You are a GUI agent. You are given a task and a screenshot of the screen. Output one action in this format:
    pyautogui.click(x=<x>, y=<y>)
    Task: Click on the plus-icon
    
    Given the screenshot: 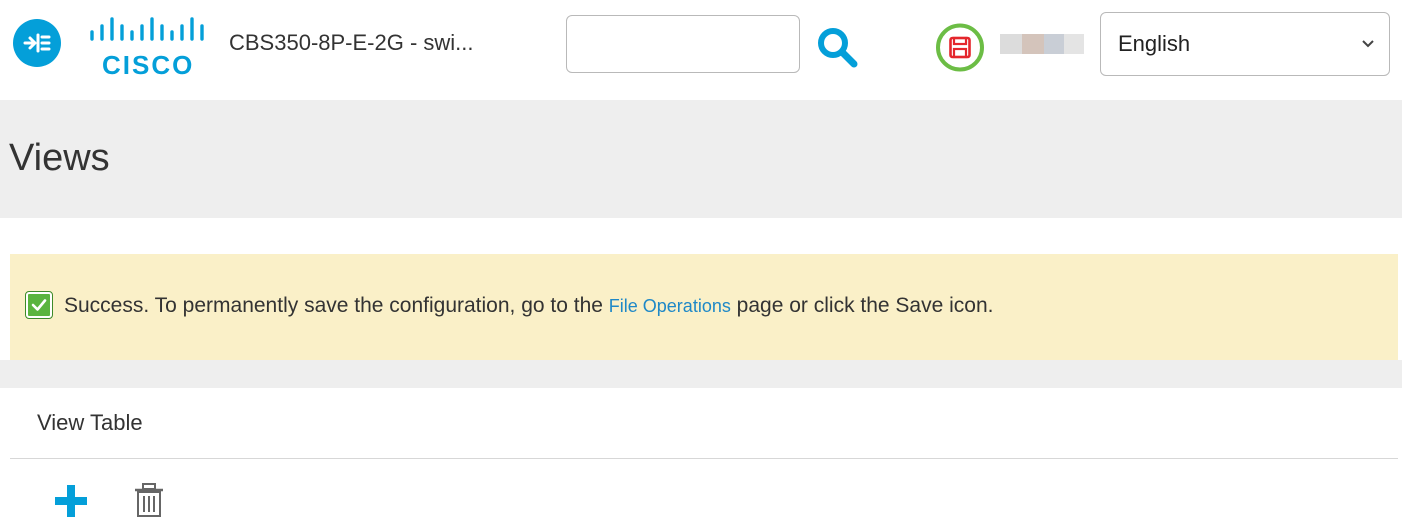 What is the action you would take?
    pyautogui.click(x=71, y=501)
    